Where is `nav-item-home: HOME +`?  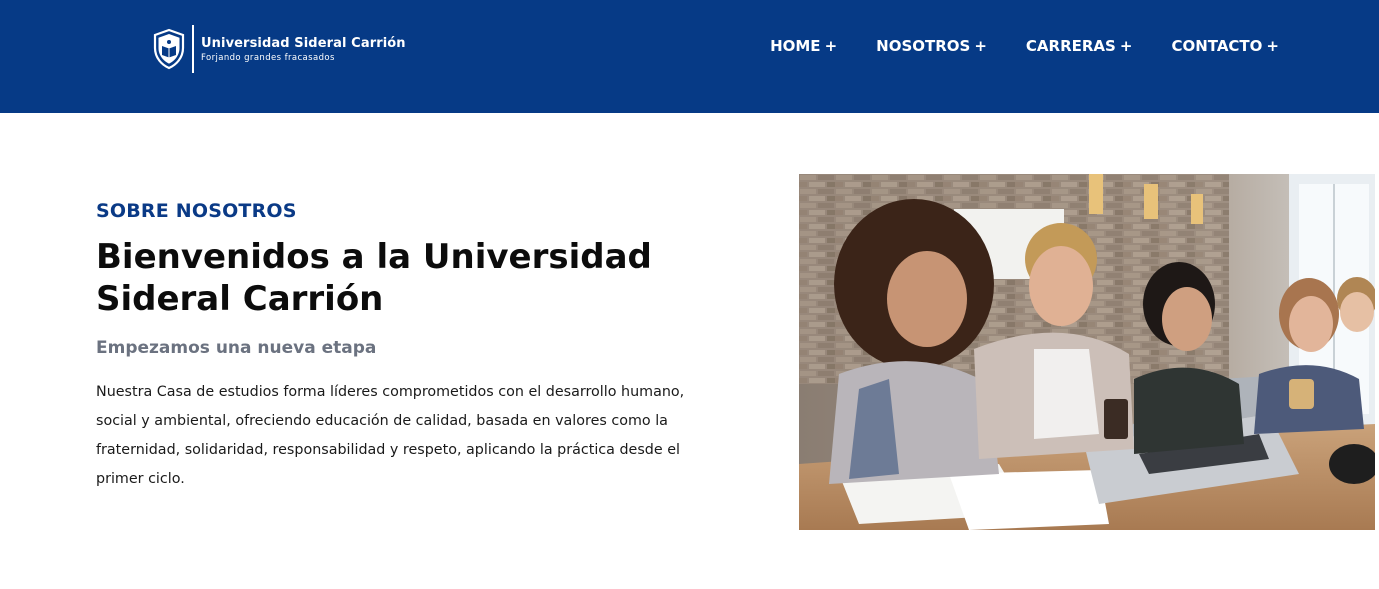
nav-item-home: HOME + is located at coordinates (803, 46).